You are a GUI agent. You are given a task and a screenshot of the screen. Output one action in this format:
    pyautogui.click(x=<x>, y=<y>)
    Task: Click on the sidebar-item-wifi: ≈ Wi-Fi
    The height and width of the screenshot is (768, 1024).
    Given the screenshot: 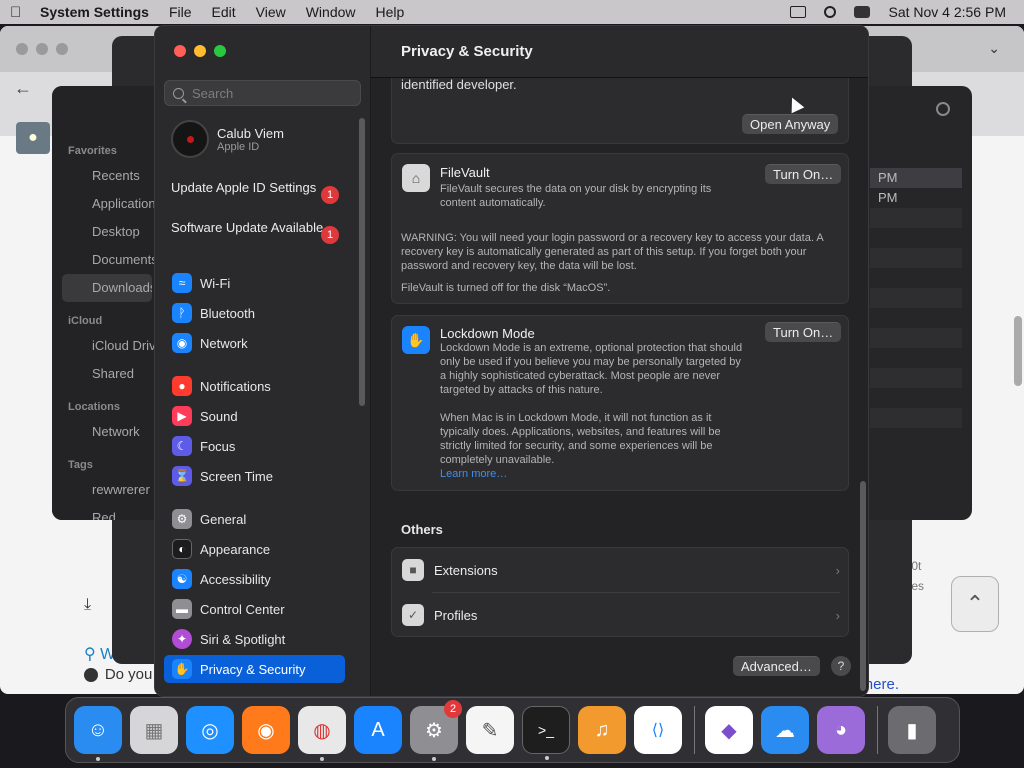 What is the action you would take?
    pyautogui.click(x=254, y=283)
    